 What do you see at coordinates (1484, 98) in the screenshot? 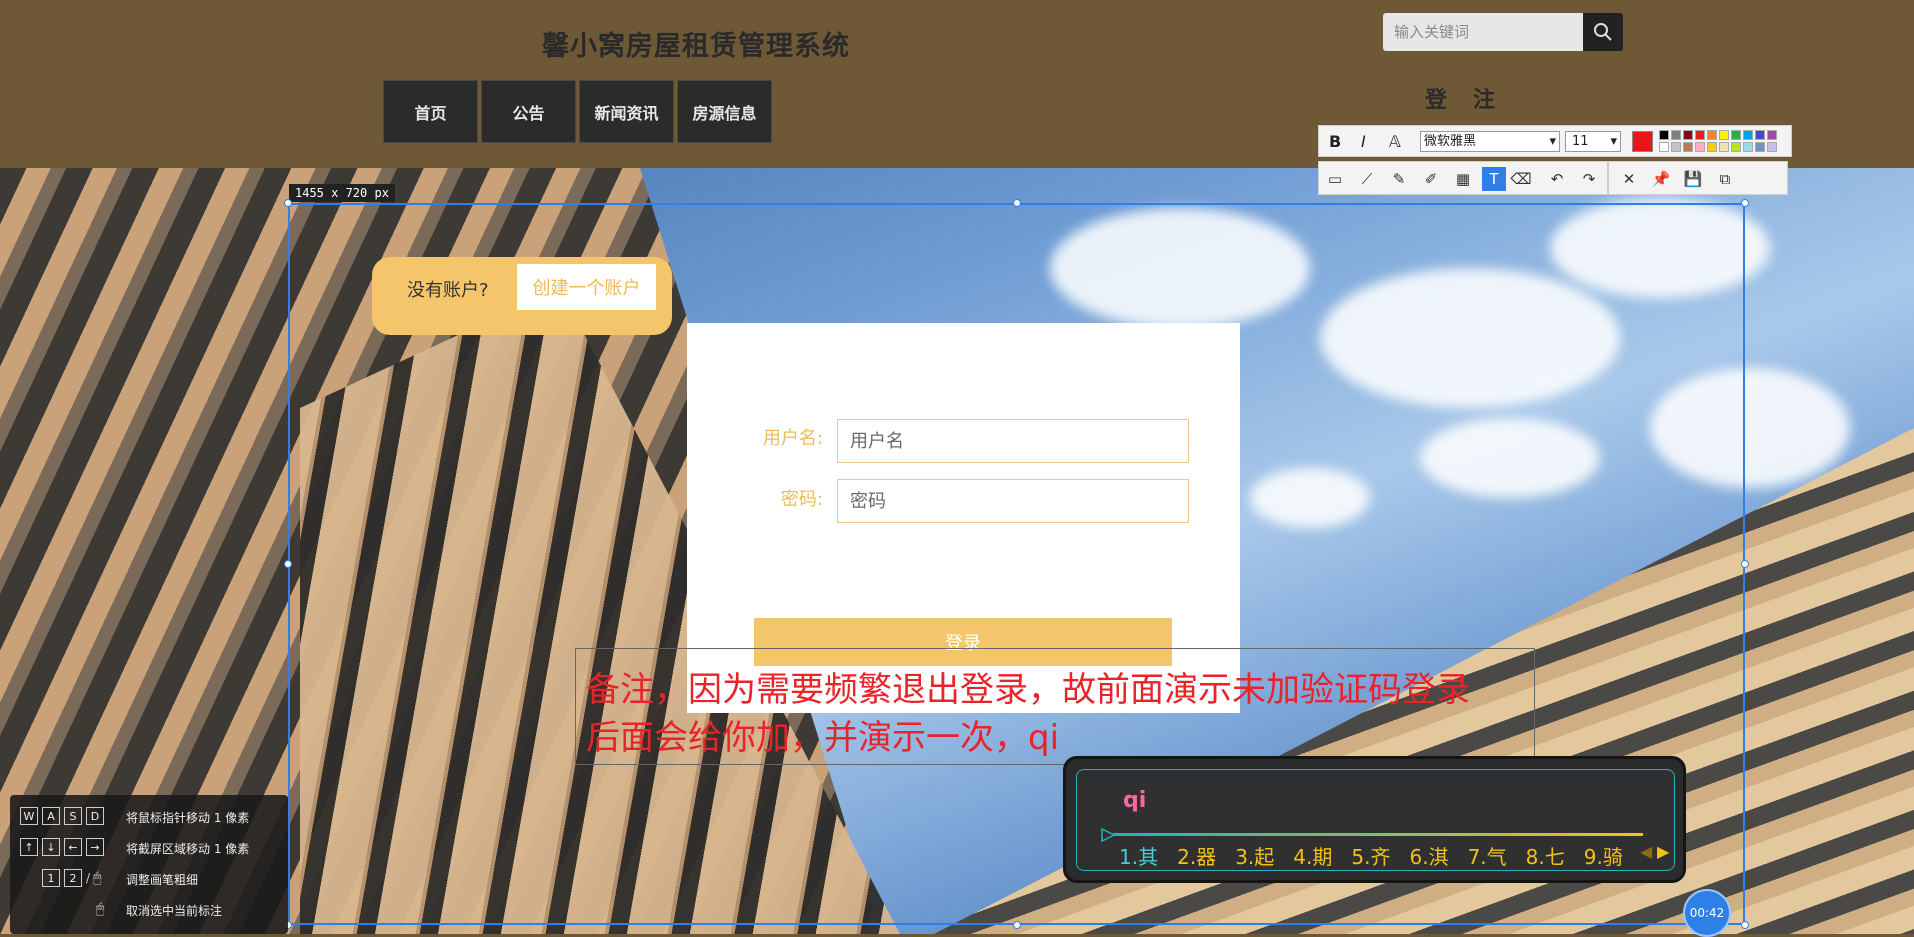
I see `register-link: 注` at bounding box center [1484, 98].